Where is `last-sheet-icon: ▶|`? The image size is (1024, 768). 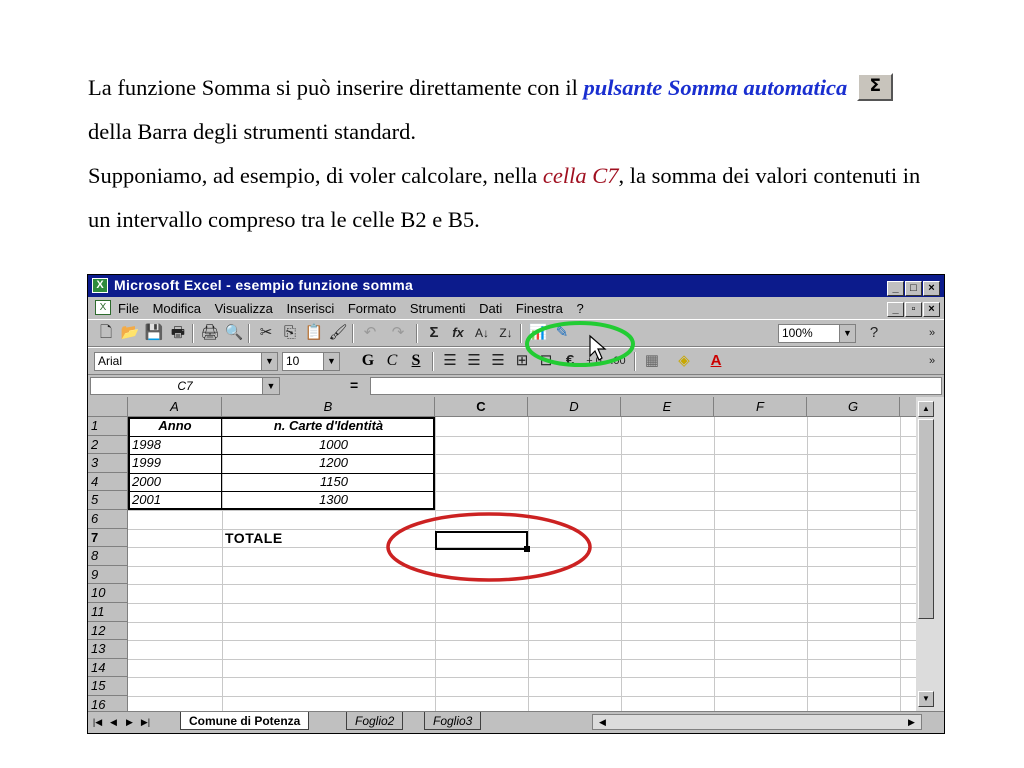
last-sheet-icon: ▶| is located at coordinates (145, 722).